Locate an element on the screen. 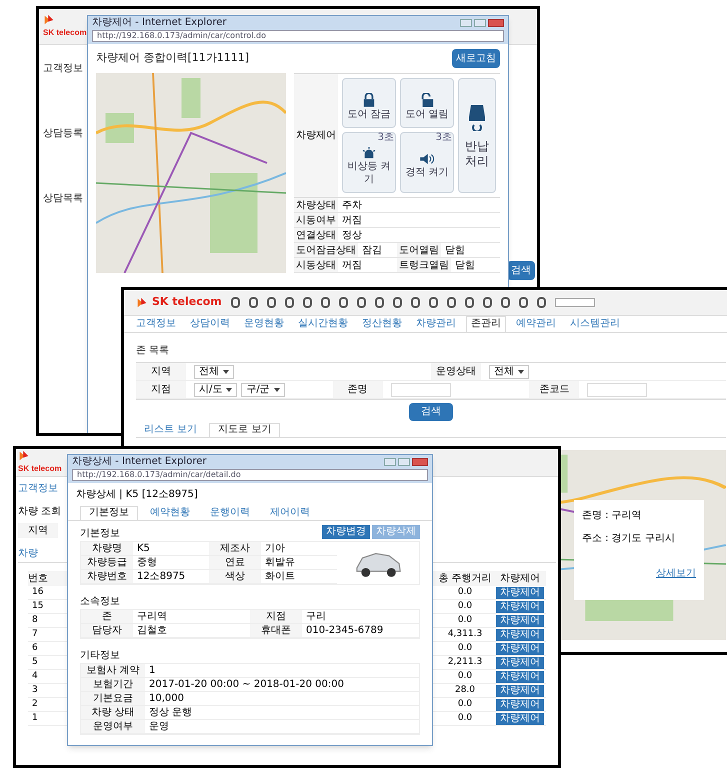 The image size is (727, 768). field-label: 연료 is located at coordinates (235, 562).